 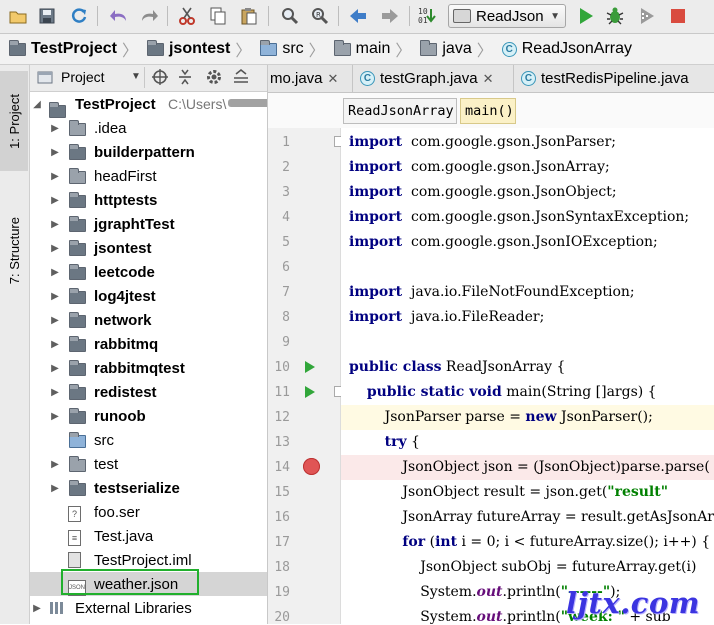 I want to click on hide-panel-icon, so click(x=241, y=78).